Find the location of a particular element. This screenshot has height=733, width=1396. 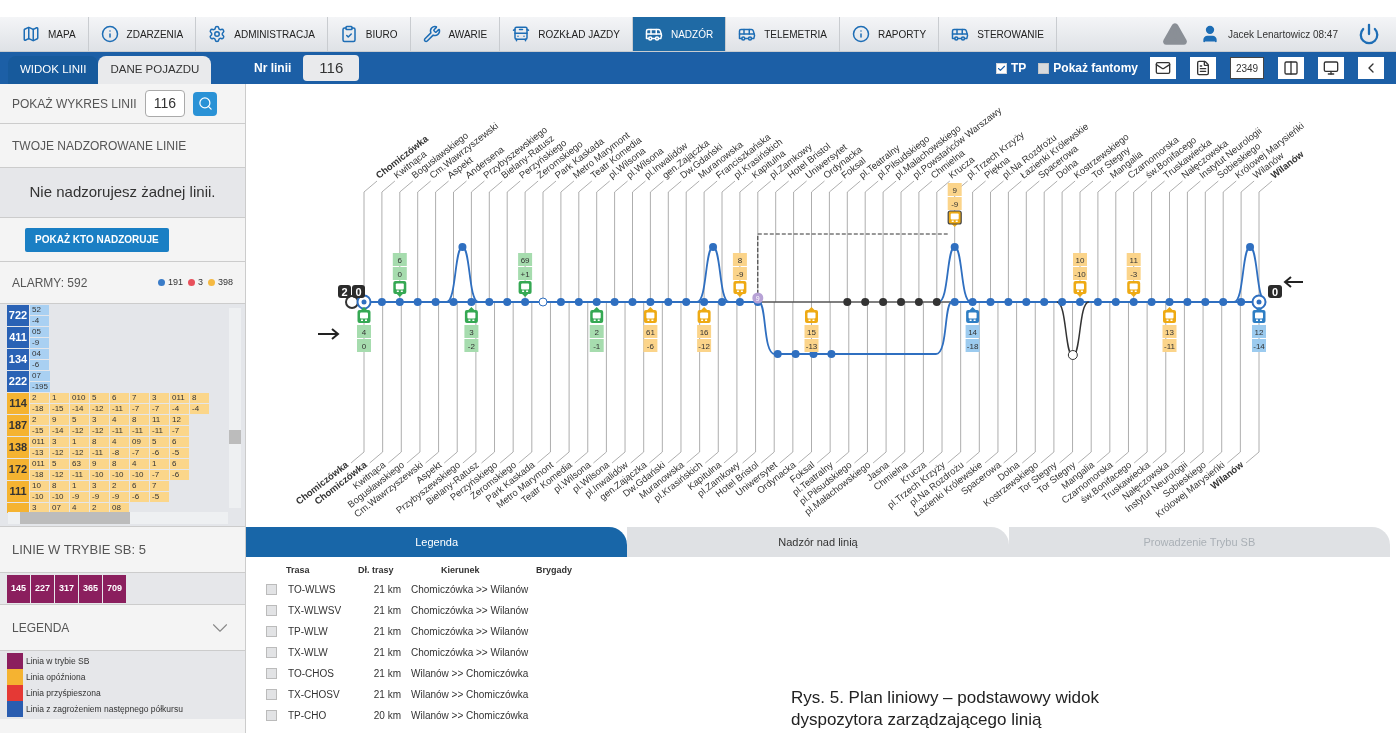

alarm-value: -5 is located at coordinates (179, 453).